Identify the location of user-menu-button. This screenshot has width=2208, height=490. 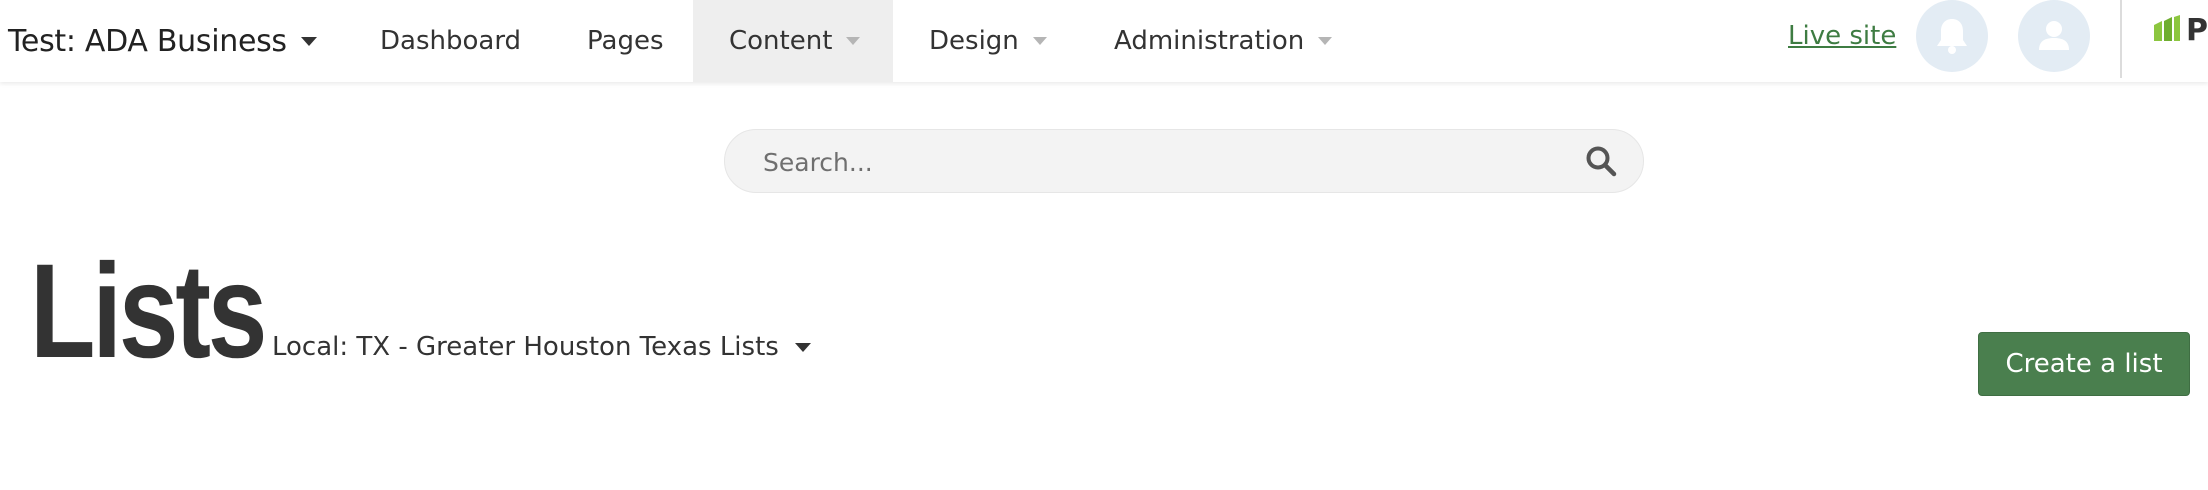
(2054, 36).